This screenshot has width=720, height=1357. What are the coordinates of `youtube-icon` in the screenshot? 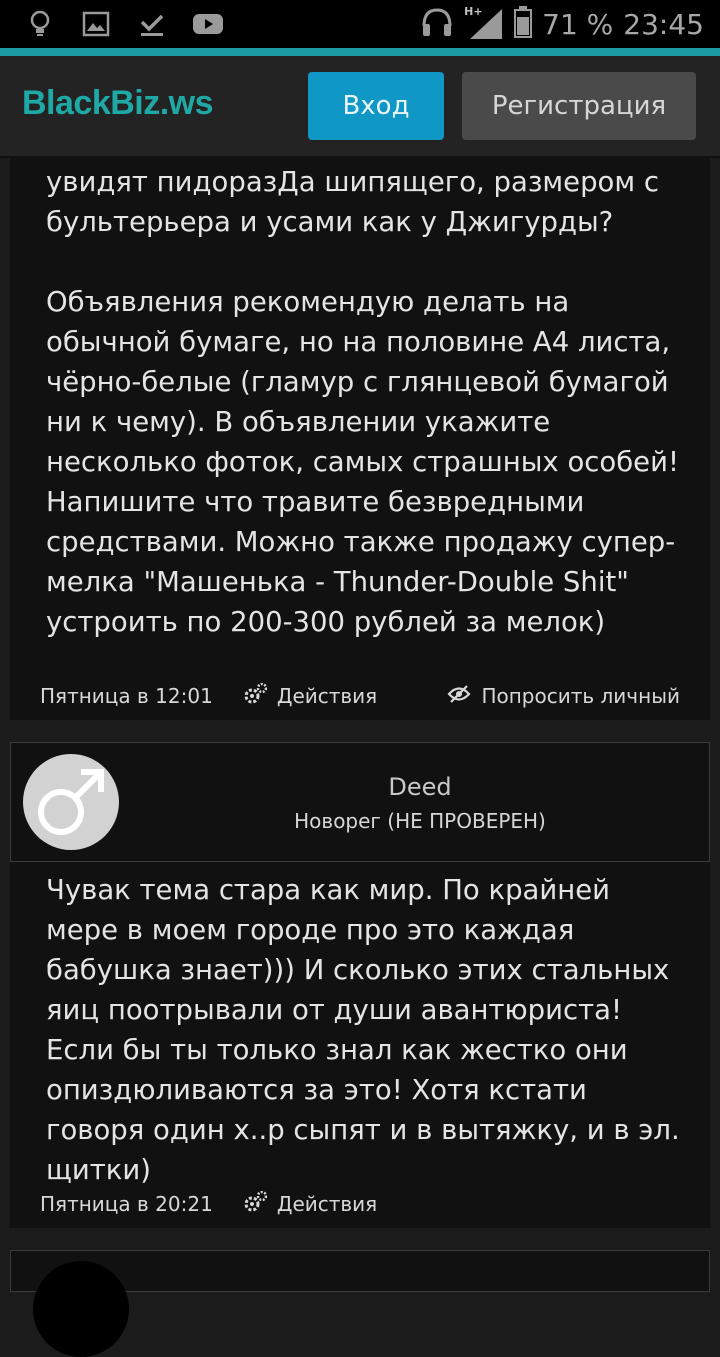 It's located at (208, 24).